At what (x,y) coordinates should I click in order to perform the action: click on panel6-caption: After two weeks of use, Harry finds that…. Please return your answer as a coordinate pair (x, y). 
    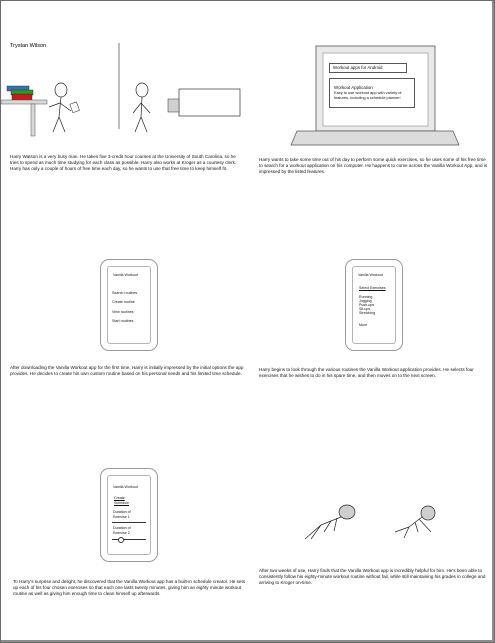
    Looking at the image, I should click on (372, 577).